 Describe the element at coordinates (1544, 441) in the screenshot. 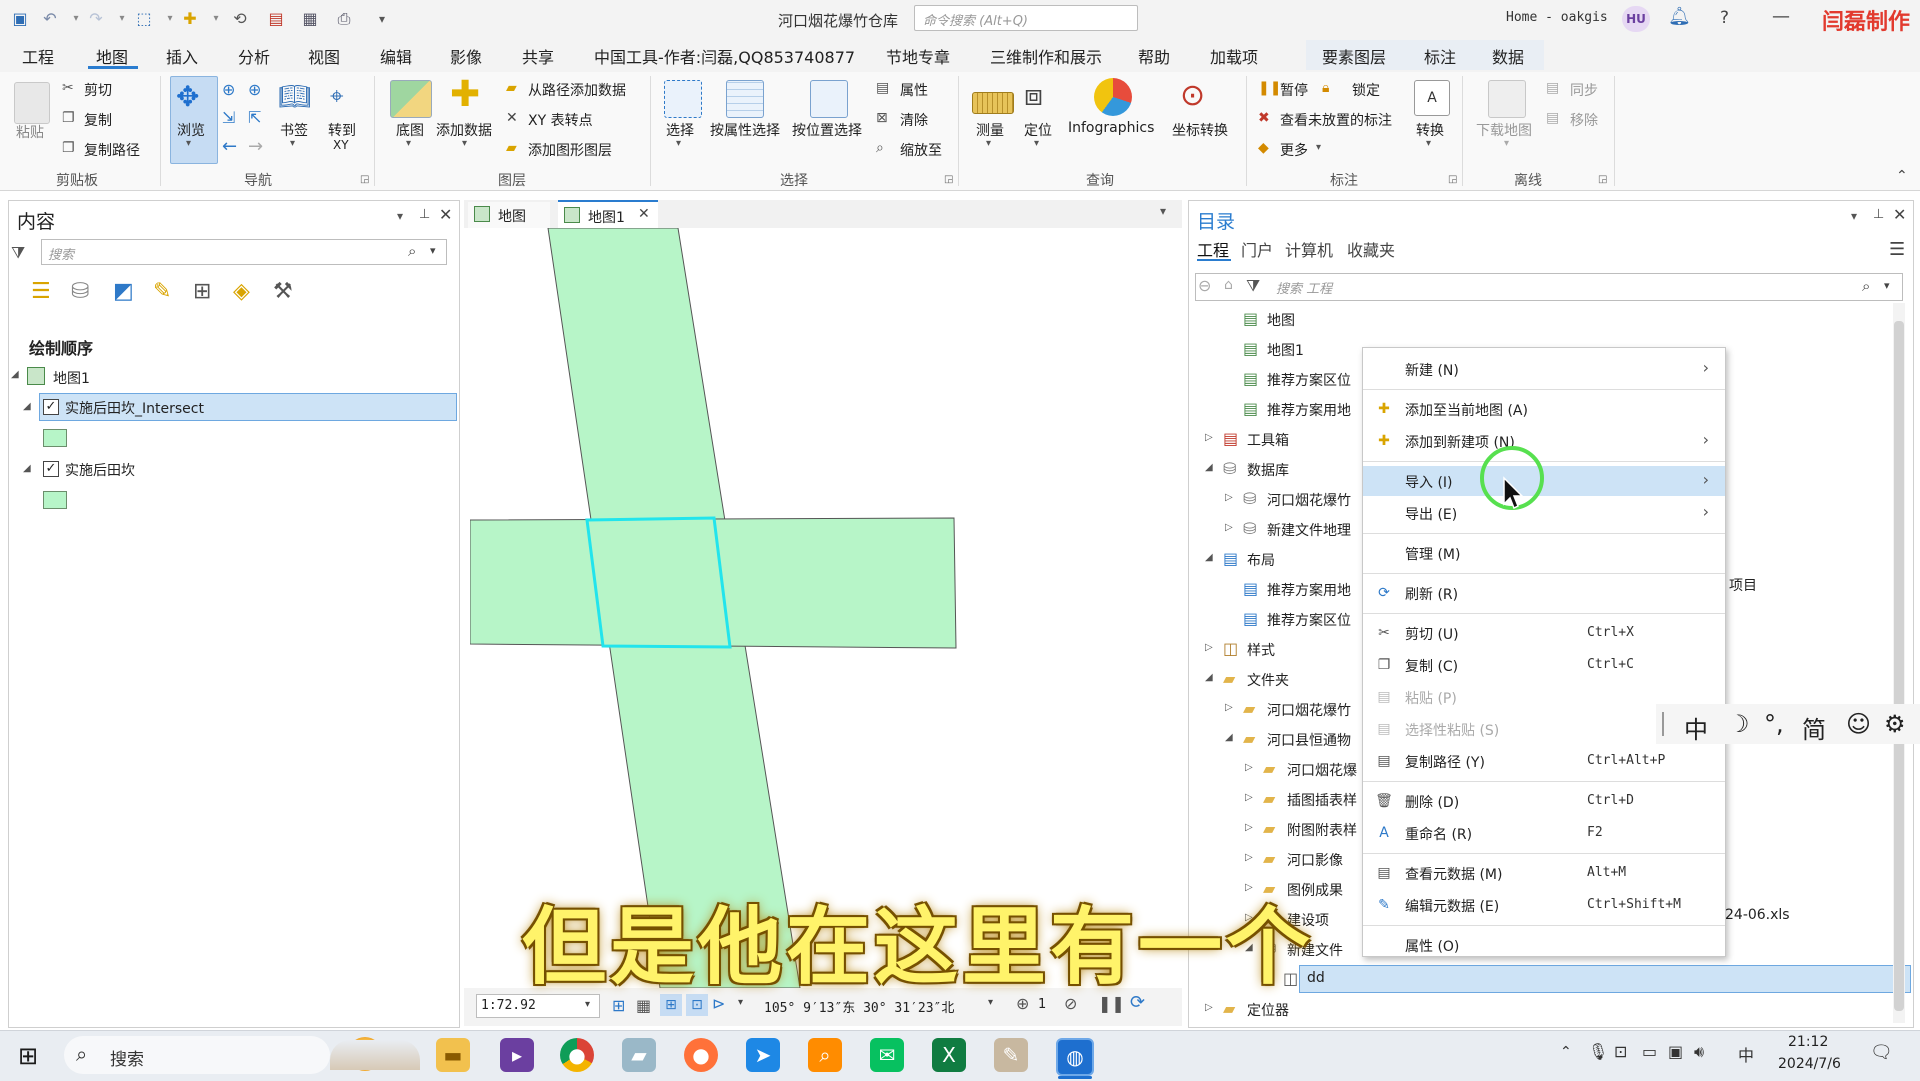

I see `context-menu-item: ✚ 添加到新建项 (N) ›` at that location.